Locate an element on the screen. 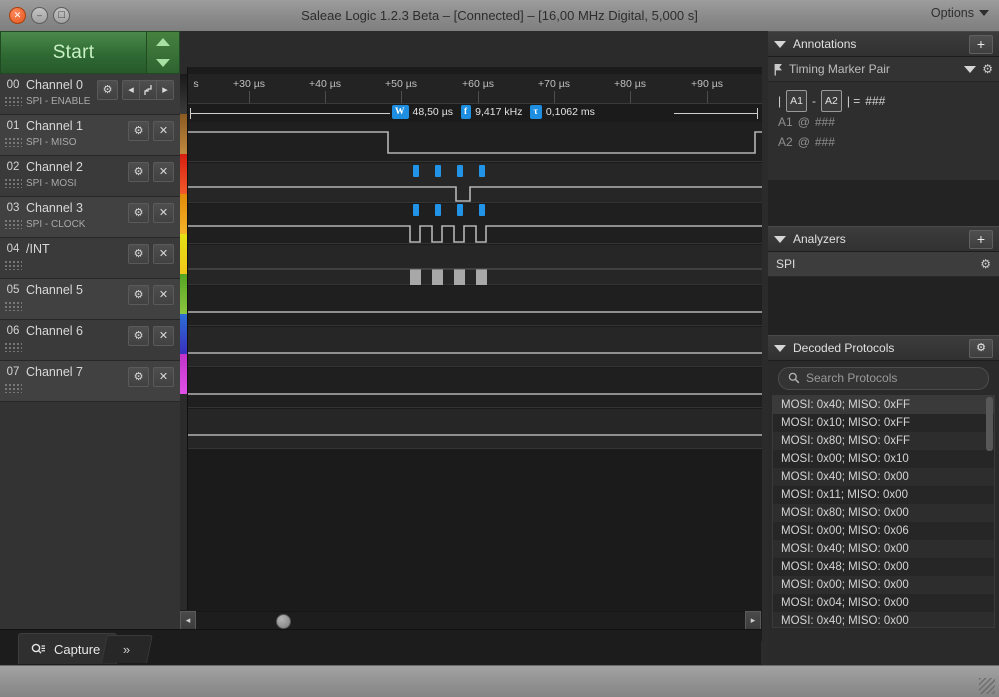 Image resolution: width=999 pixels, height=697 pixels. trigger-edge-icon is located at coordinates (148, 90).